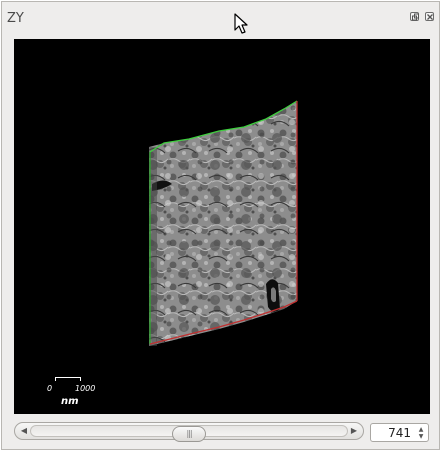 The width and height of the screenshot is (443, 453). I want to click on slice-number-input: 741, so click(393, 433).